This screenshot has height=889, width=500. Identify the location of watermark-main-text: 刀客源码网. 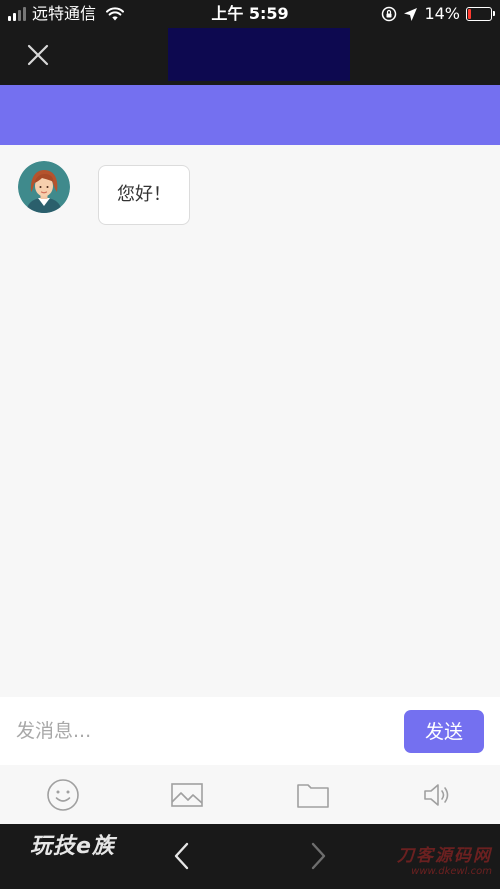
(444, 856).